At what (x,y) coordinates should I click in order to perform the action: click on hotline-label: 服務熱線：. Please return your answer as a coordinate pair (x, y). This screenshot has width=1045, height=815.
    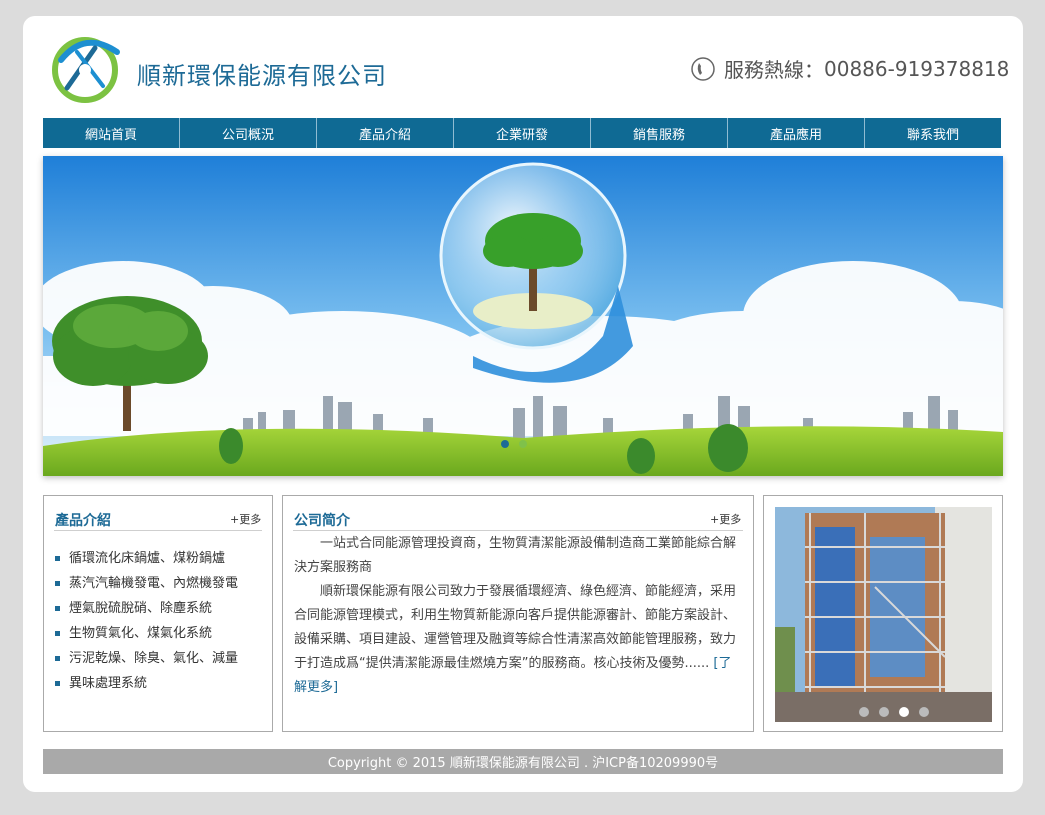
    Looking at the image, I should click on (774, 70).